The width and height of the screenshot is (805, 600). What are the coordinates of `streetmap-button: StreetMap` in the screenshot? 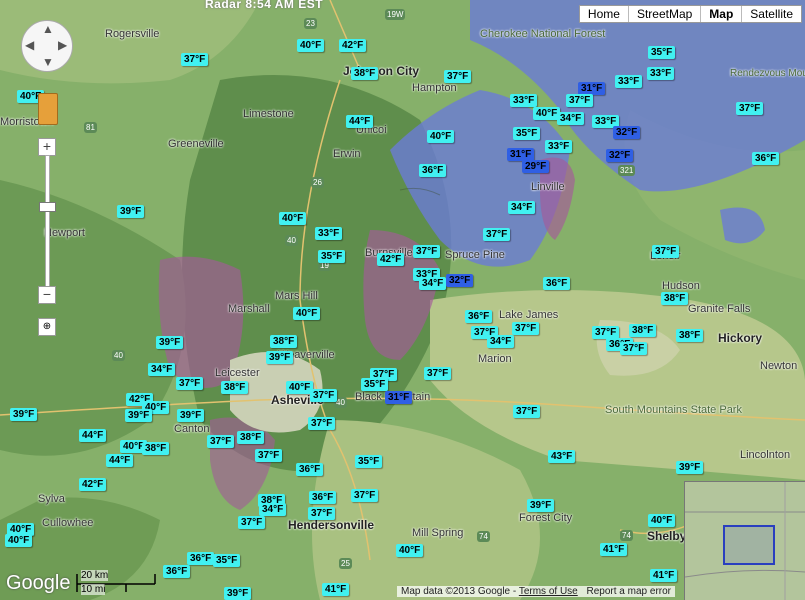 It's located at (663, 14).